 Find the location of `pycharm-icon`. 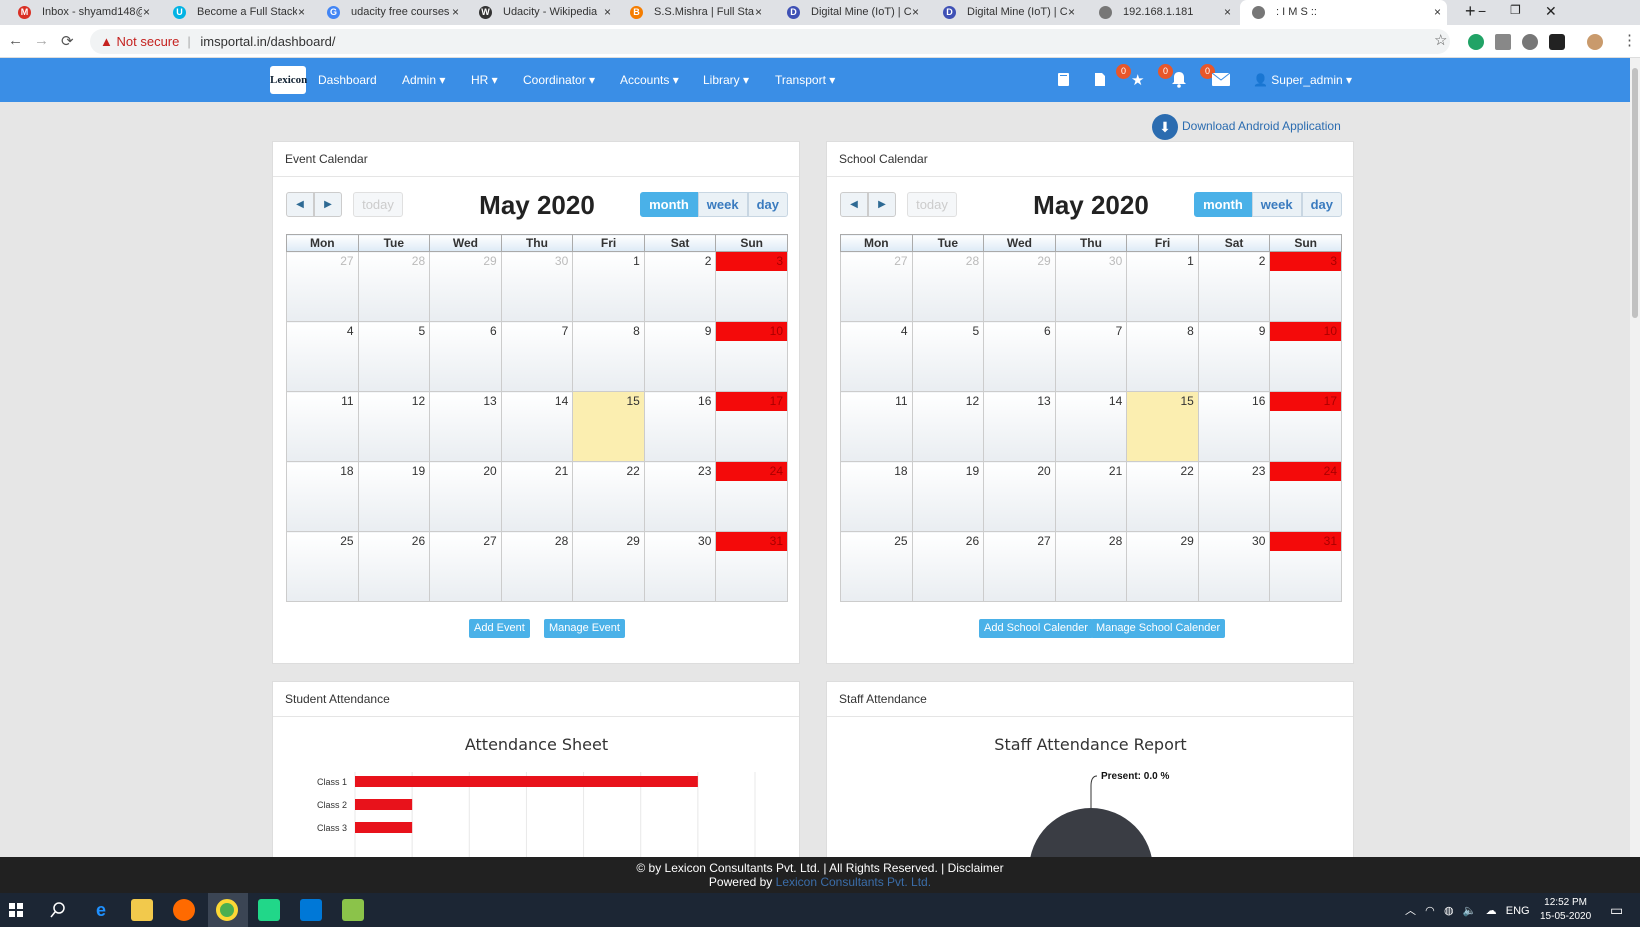

pycharm-icon is located at coordinates (269, 910).